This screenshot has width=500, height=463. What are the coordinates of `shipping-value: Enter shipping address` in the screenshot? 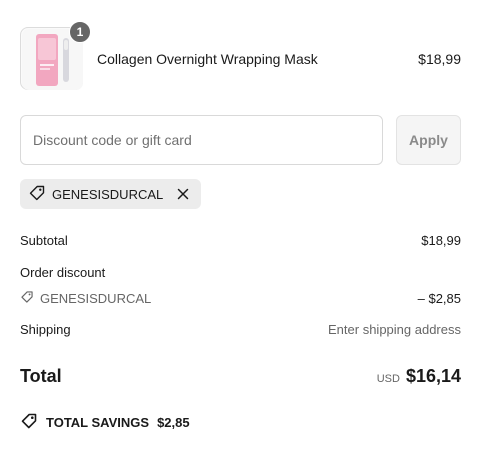 It's located at (394, 329).